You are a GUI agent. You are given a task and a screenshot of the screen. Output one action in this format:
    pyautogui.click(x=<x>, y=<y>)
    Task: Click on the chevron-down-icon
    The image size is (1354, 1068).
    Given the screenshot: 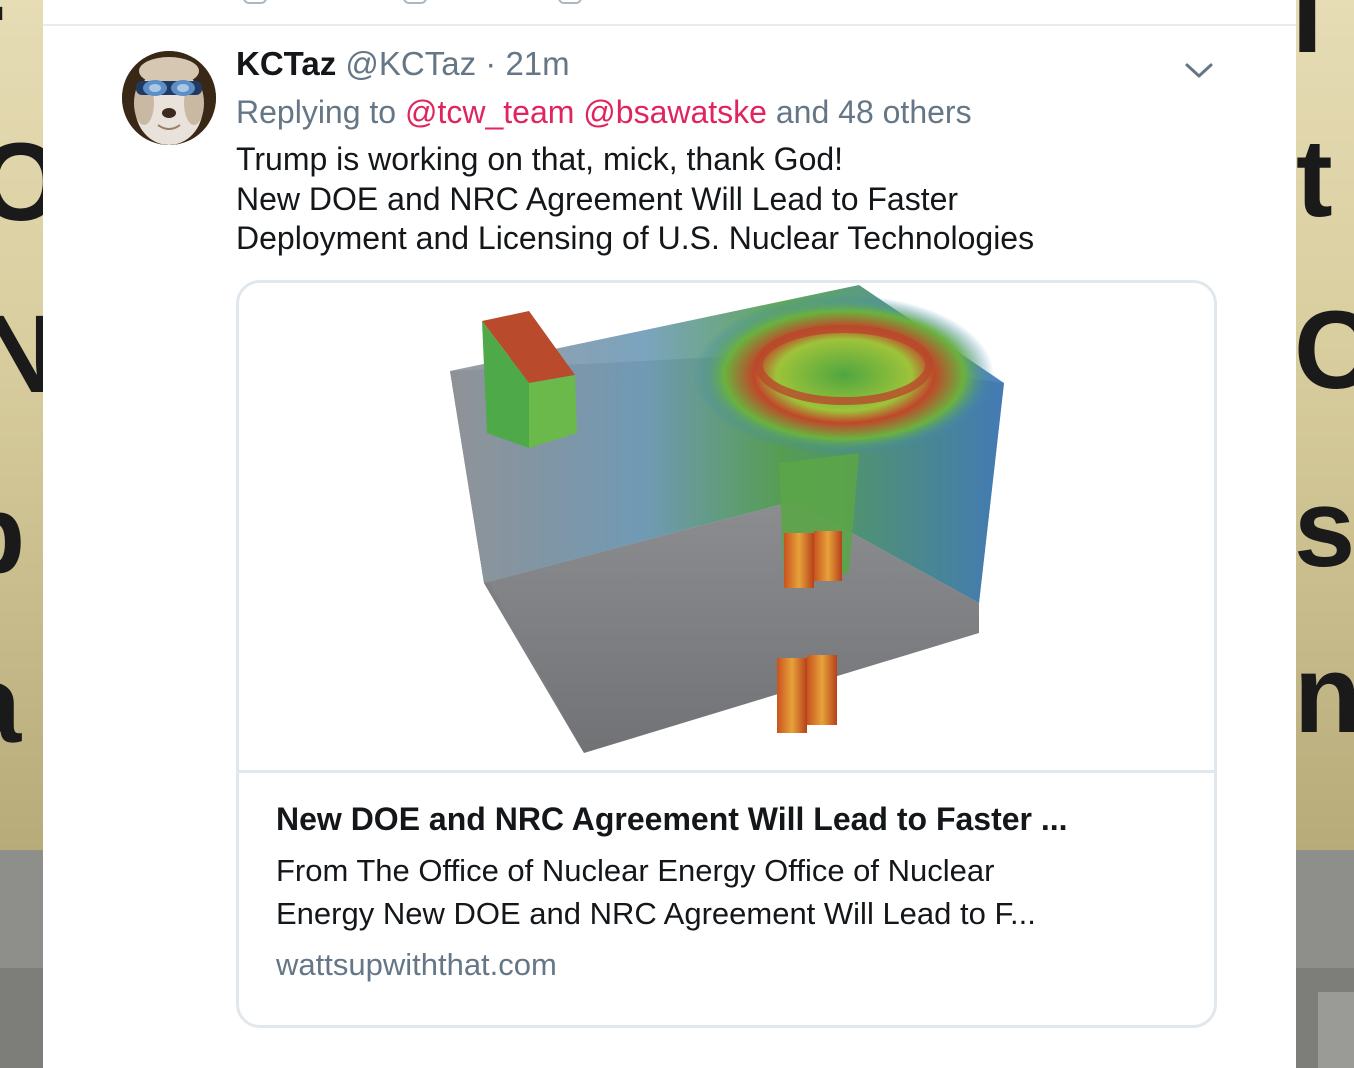 What is the action you would take?
    pyautogui.click(x=1199, y=70)
    